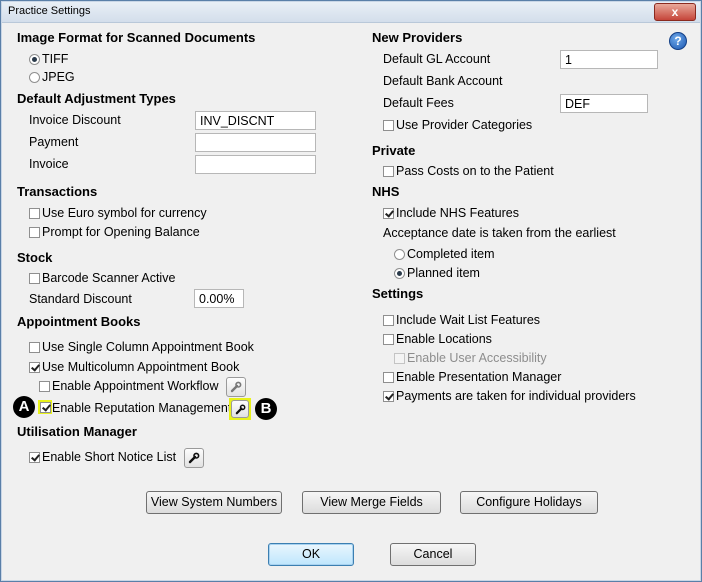  I want to click on locations-label: Enable Locations, so click(444, 339).